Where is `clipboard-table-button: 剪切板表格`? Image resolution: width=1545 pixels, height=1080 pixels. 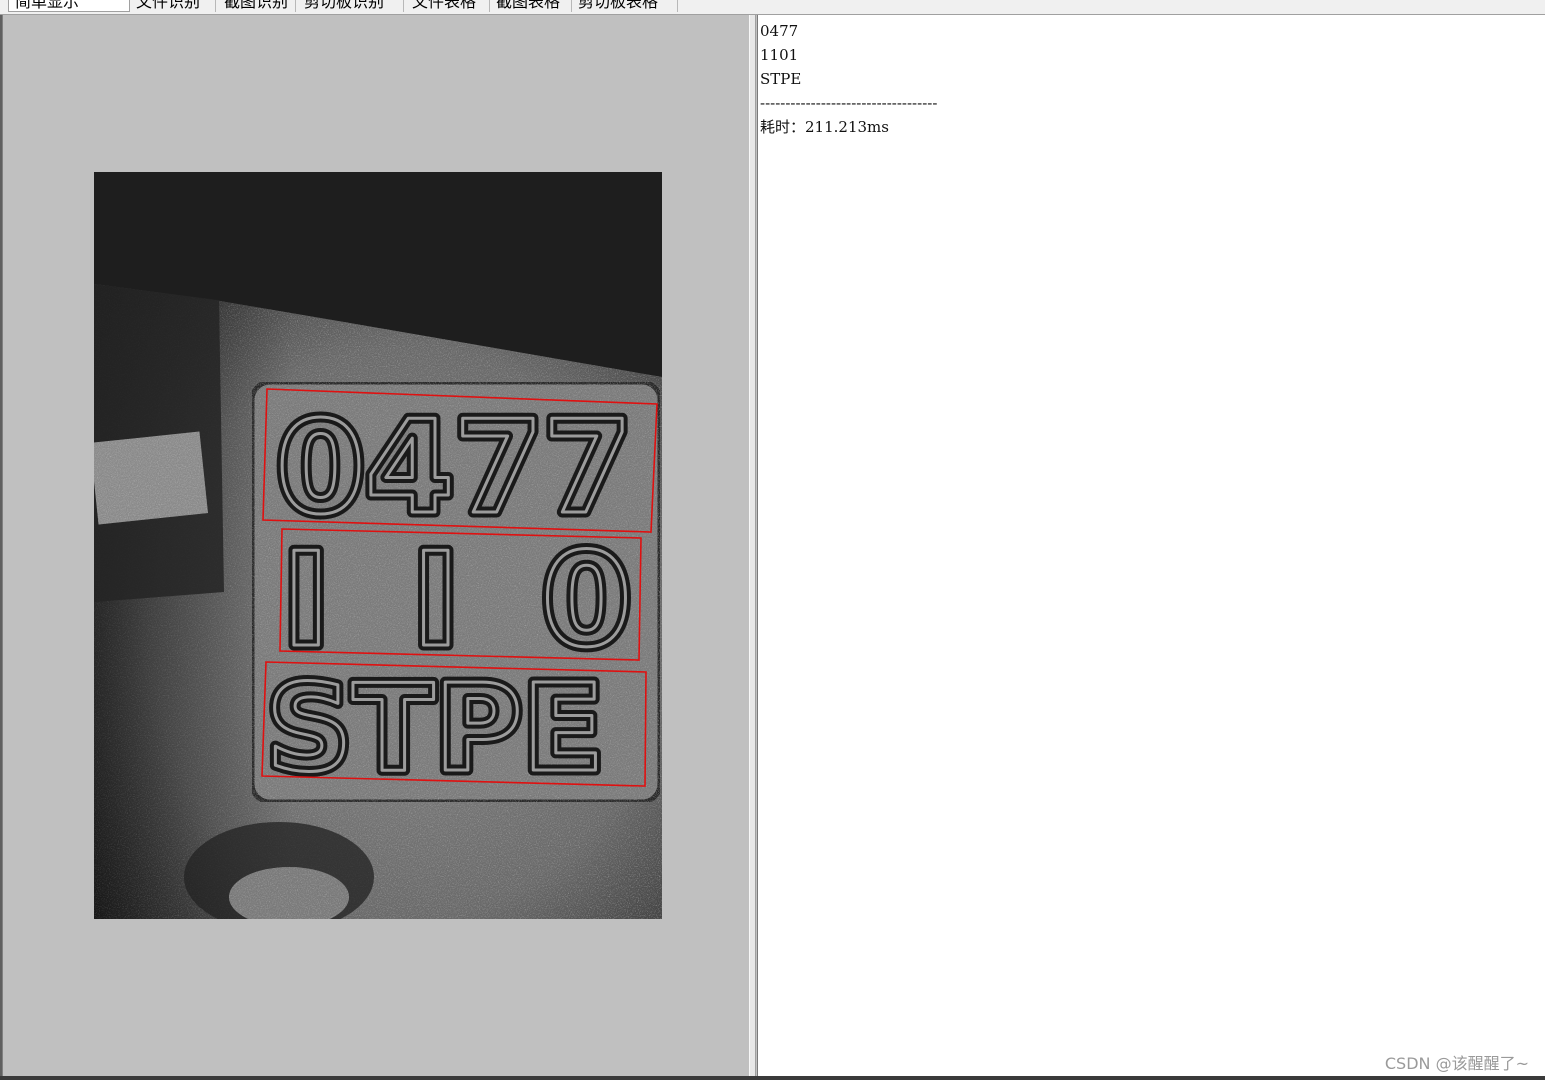
clipboard-table-button: 剪切板表格 is located at coordinates (625, 6).